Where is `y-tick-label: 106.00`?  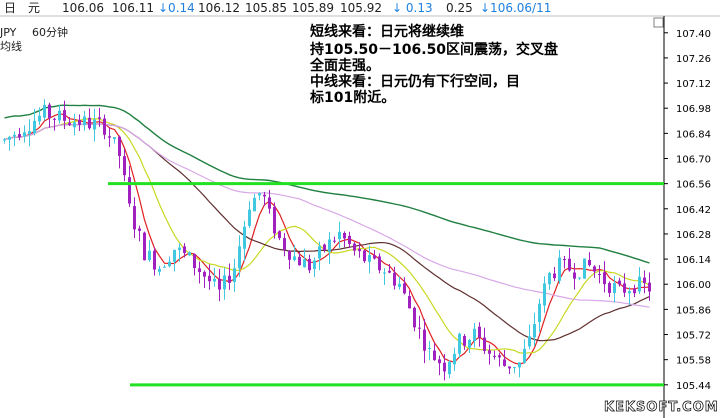 y-tick-label: 106.00 is located at coordinates (693, 285).